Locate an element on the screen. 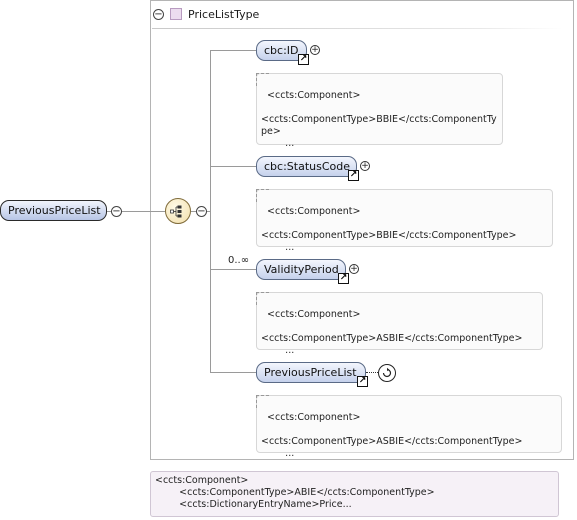  element-label: cbc:StatusCode is located at coordinates (307, 166).